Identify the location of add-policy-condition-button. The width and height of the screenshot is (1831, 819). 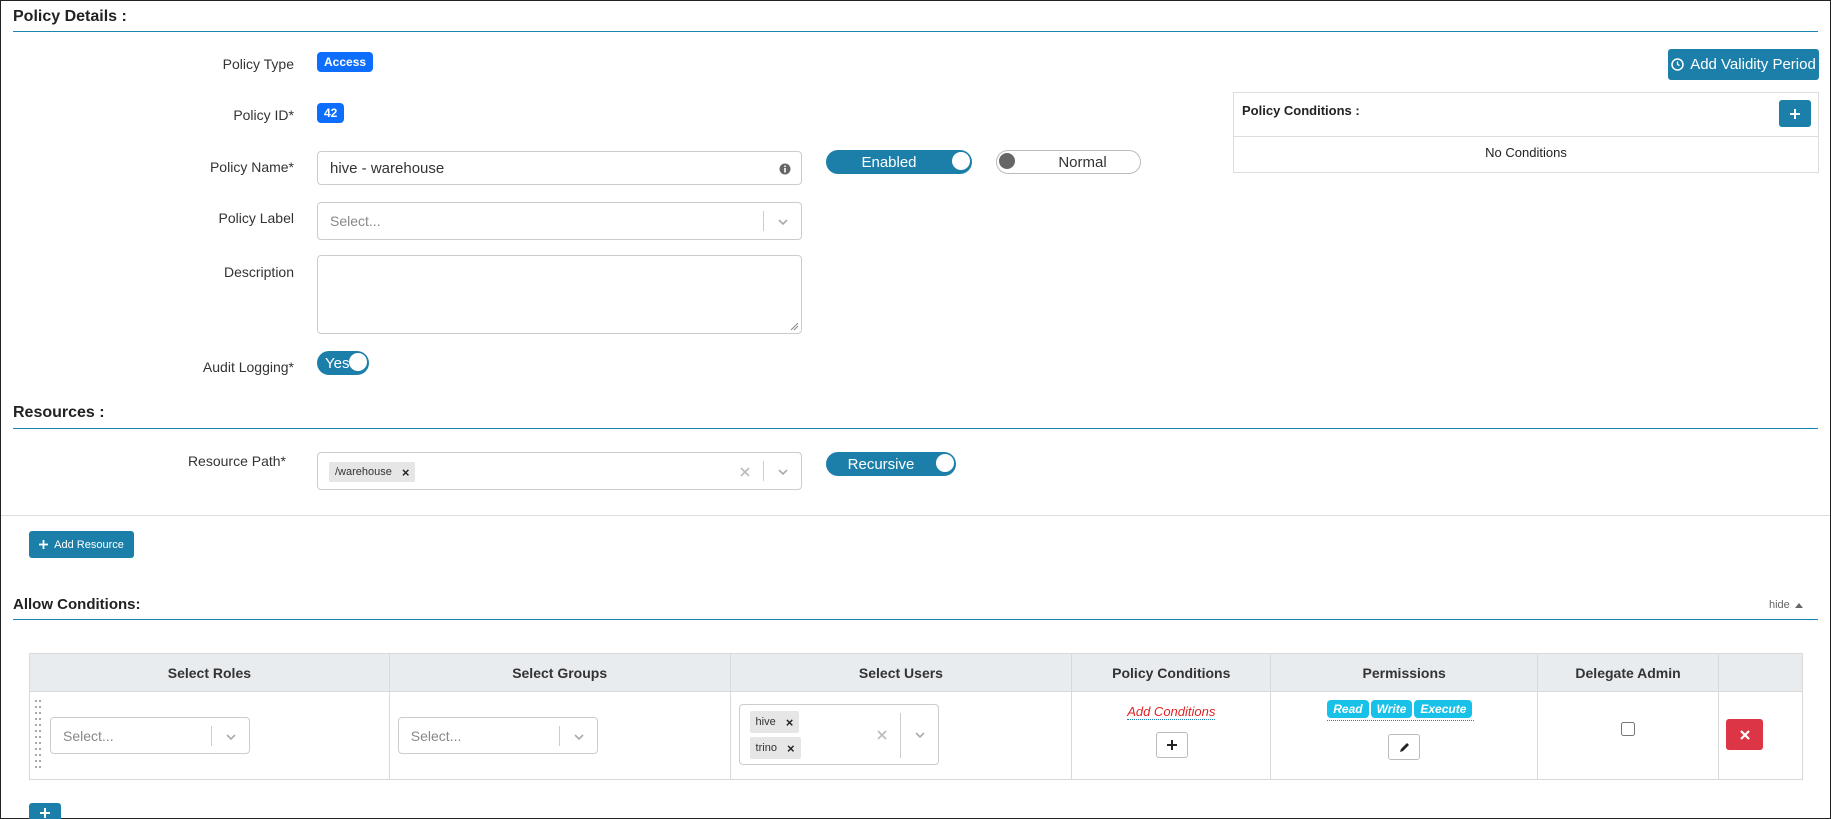
(1795, 113).